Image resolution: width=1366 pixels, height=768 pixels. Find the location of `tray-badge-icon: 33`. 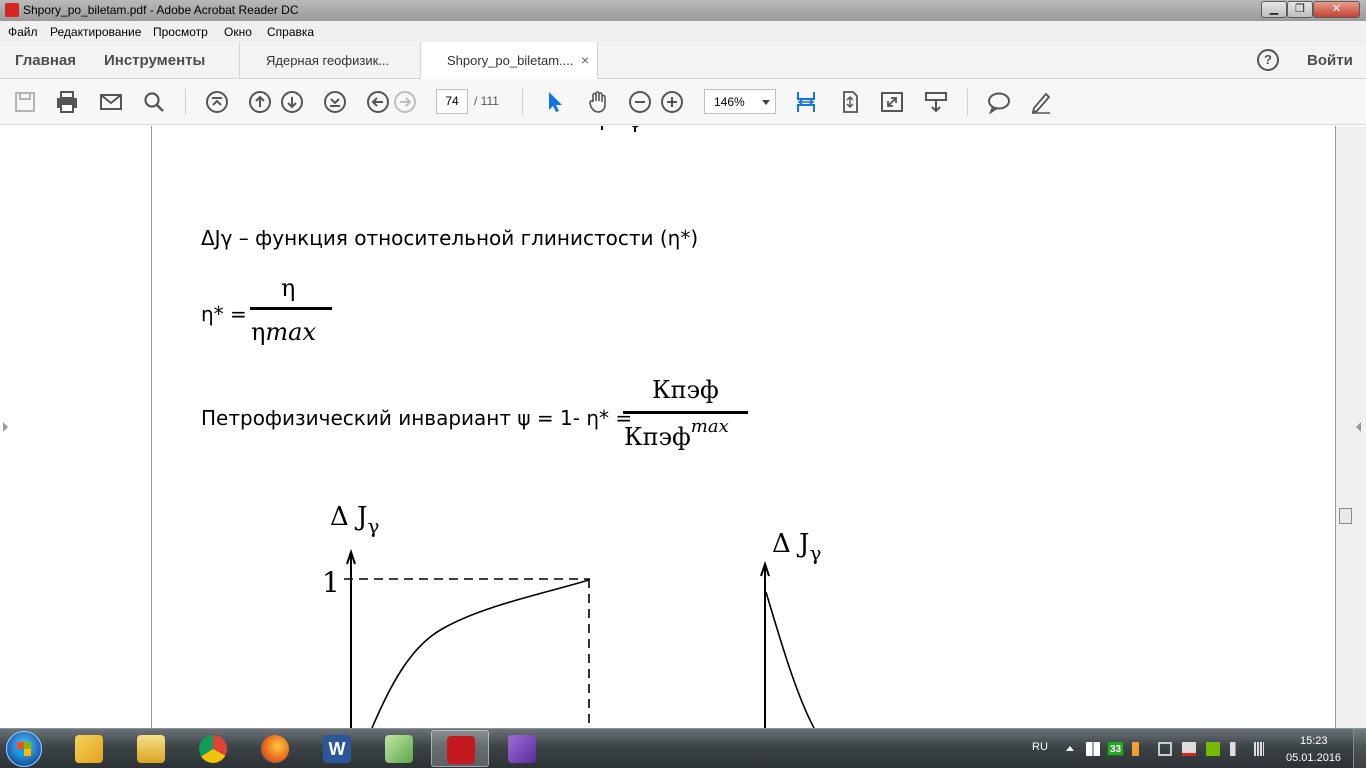

tray-badge-icon: 33 is located at coordinates (1115, 748).